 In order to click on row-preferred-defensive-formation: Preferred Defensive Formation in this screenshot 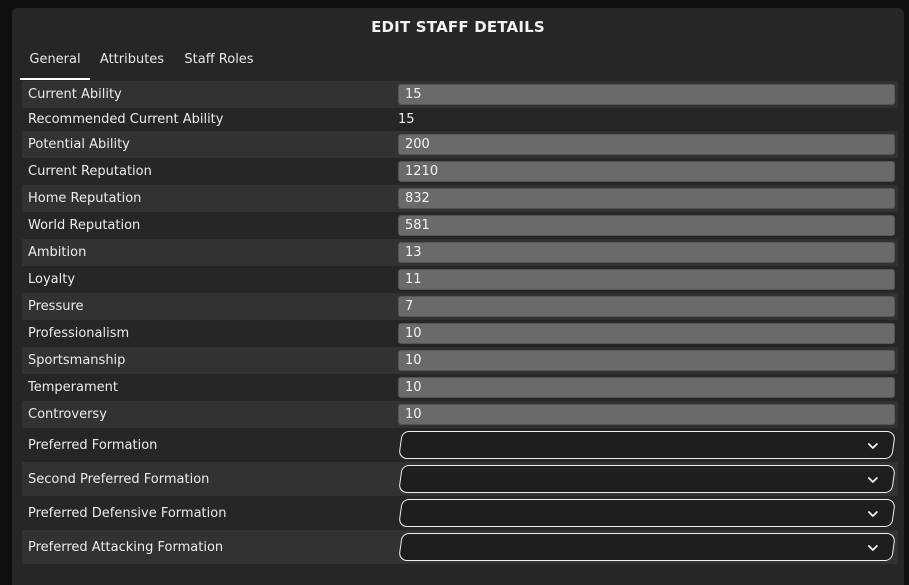, I will do `click(460, 513)`.